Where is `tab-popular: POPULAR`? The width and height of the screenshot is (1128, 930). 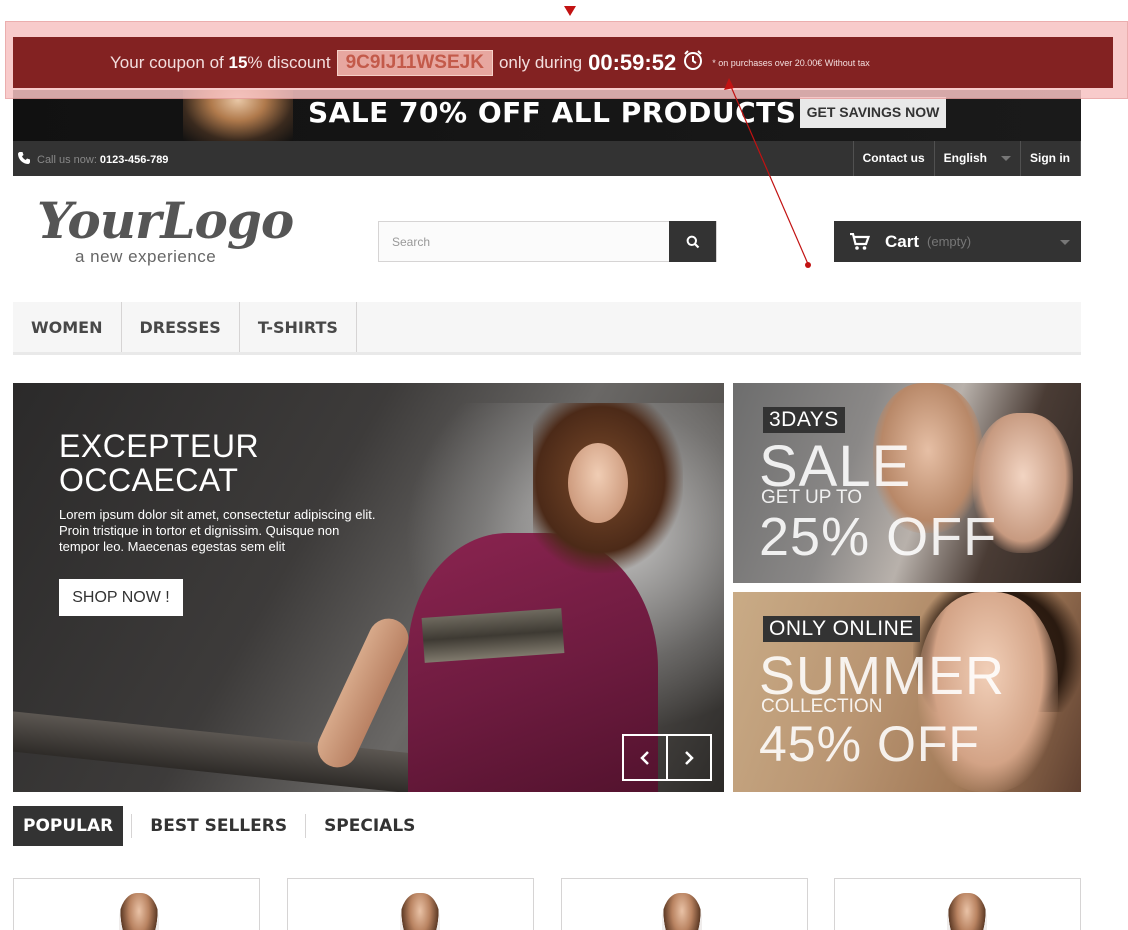
tab-popular: POPULAR is located at coordinates (68, 826).